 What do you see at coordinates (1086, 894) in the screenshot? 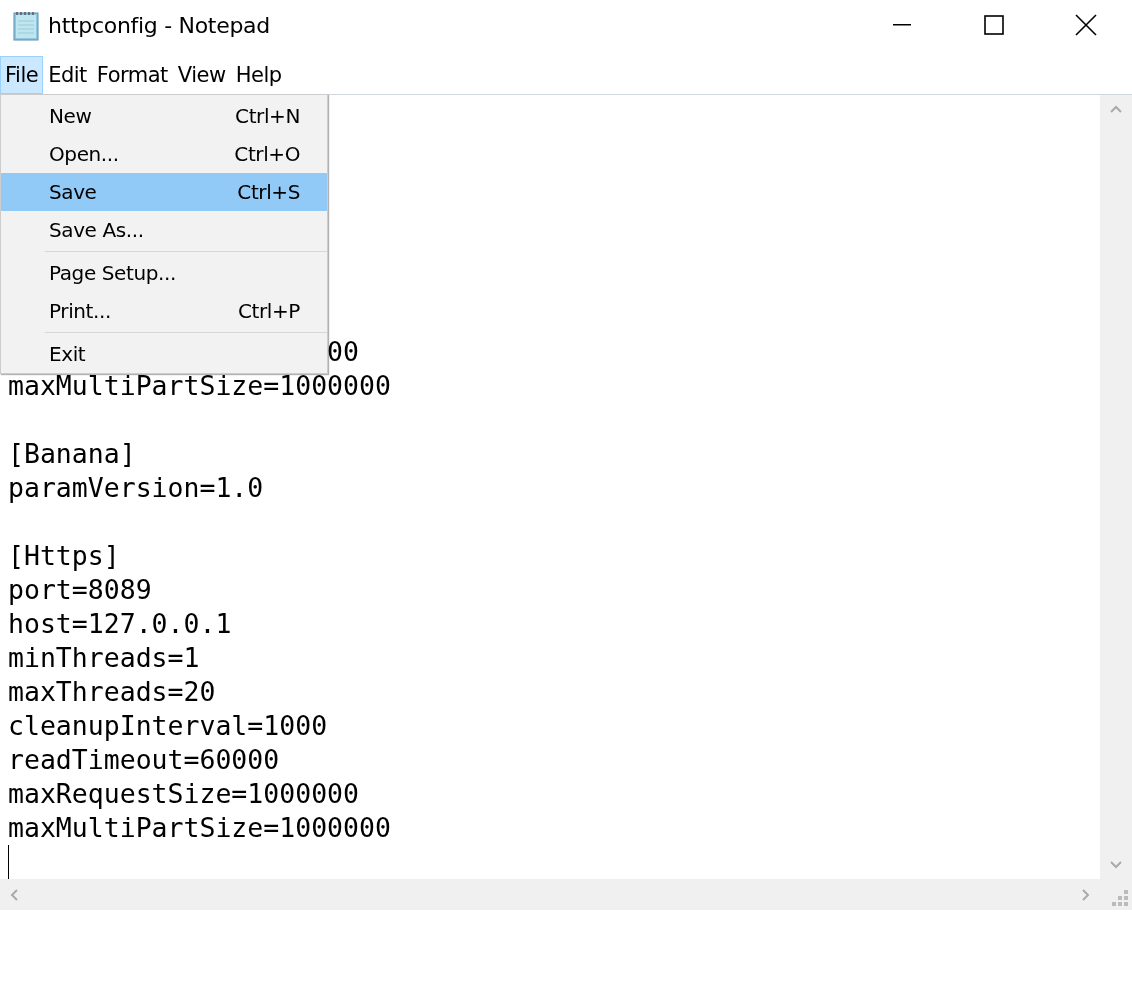
I see `scroll-right-icon` at bounding box center [1086, 894].